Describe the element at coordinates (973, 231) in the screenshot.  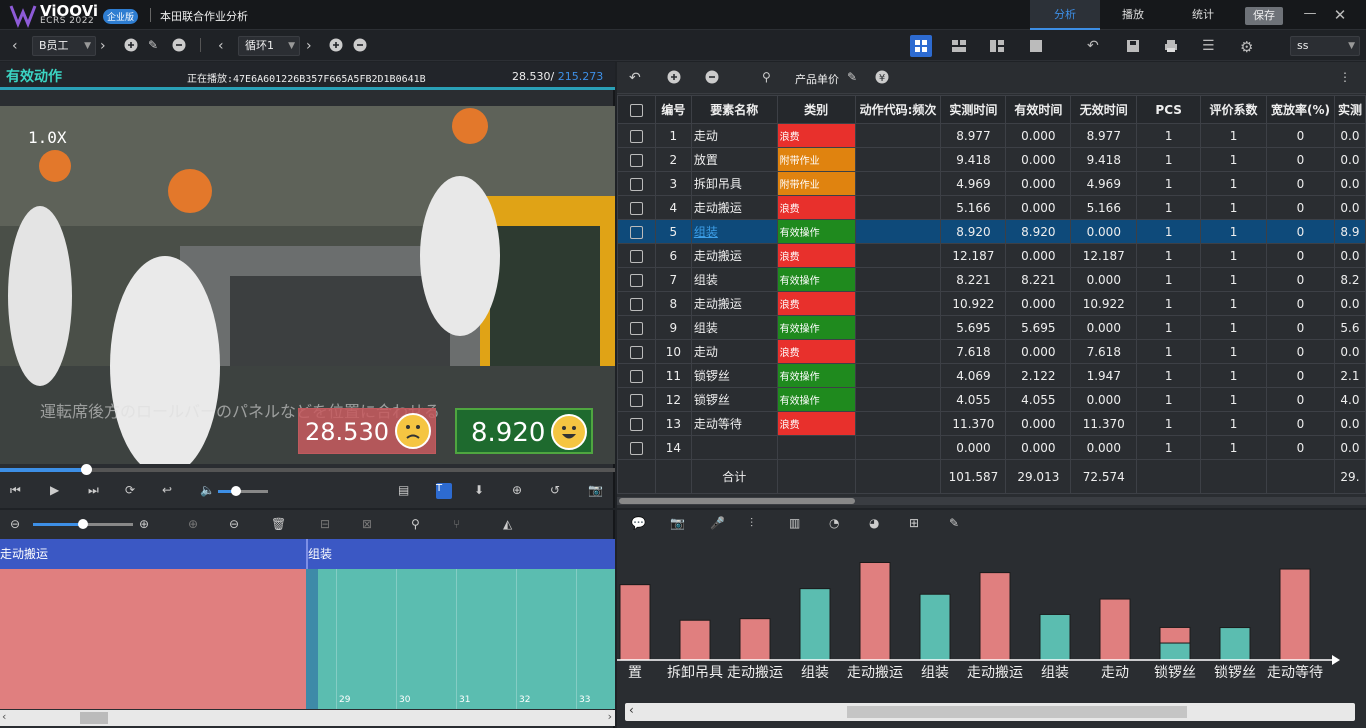
I see `cell-measured-time: 8.920` at that location.